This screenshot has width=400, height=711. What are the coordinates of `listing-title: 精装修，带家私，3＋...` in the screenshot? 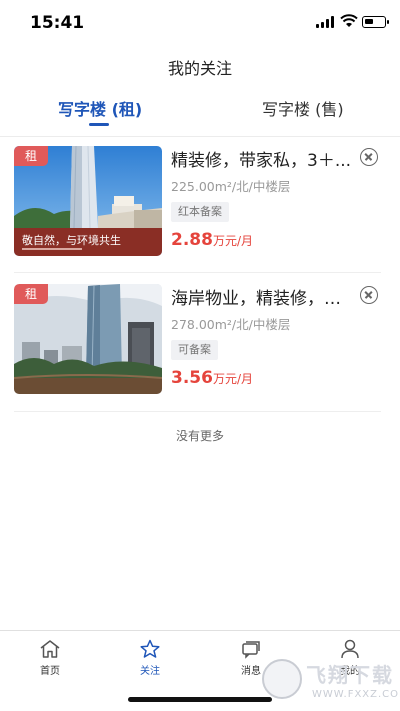 It's located at (261, 161).